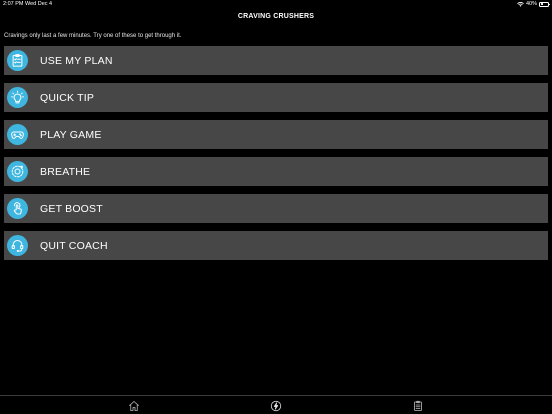 The image size is (552, 414). What do you see at coordinates (276, 97) in the screenshot?
I see `quick-tip-button: QUICK TIP` at bounding box center [276, 97].